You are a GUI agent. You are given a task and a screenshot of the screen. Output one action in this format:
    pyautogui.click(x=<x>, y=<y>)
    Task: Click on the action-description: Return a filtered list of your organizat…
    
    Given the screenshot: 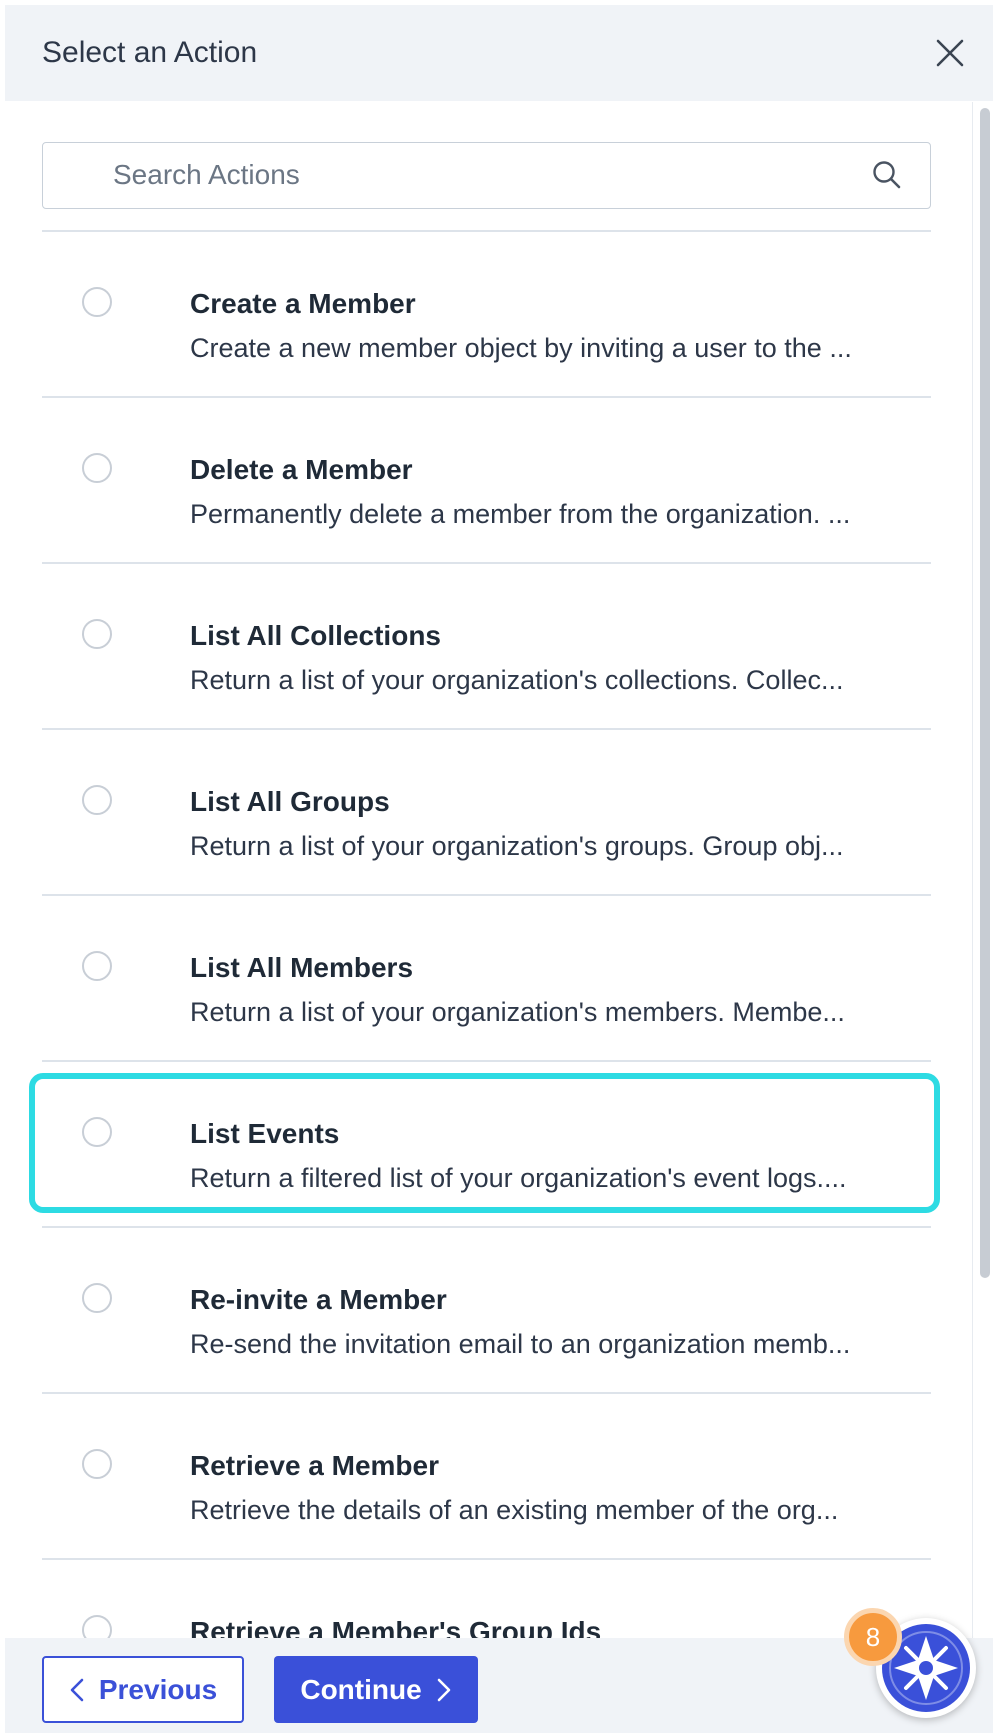 What is the action you would take?
    pyautogui.click(x=518, y=1178)
    